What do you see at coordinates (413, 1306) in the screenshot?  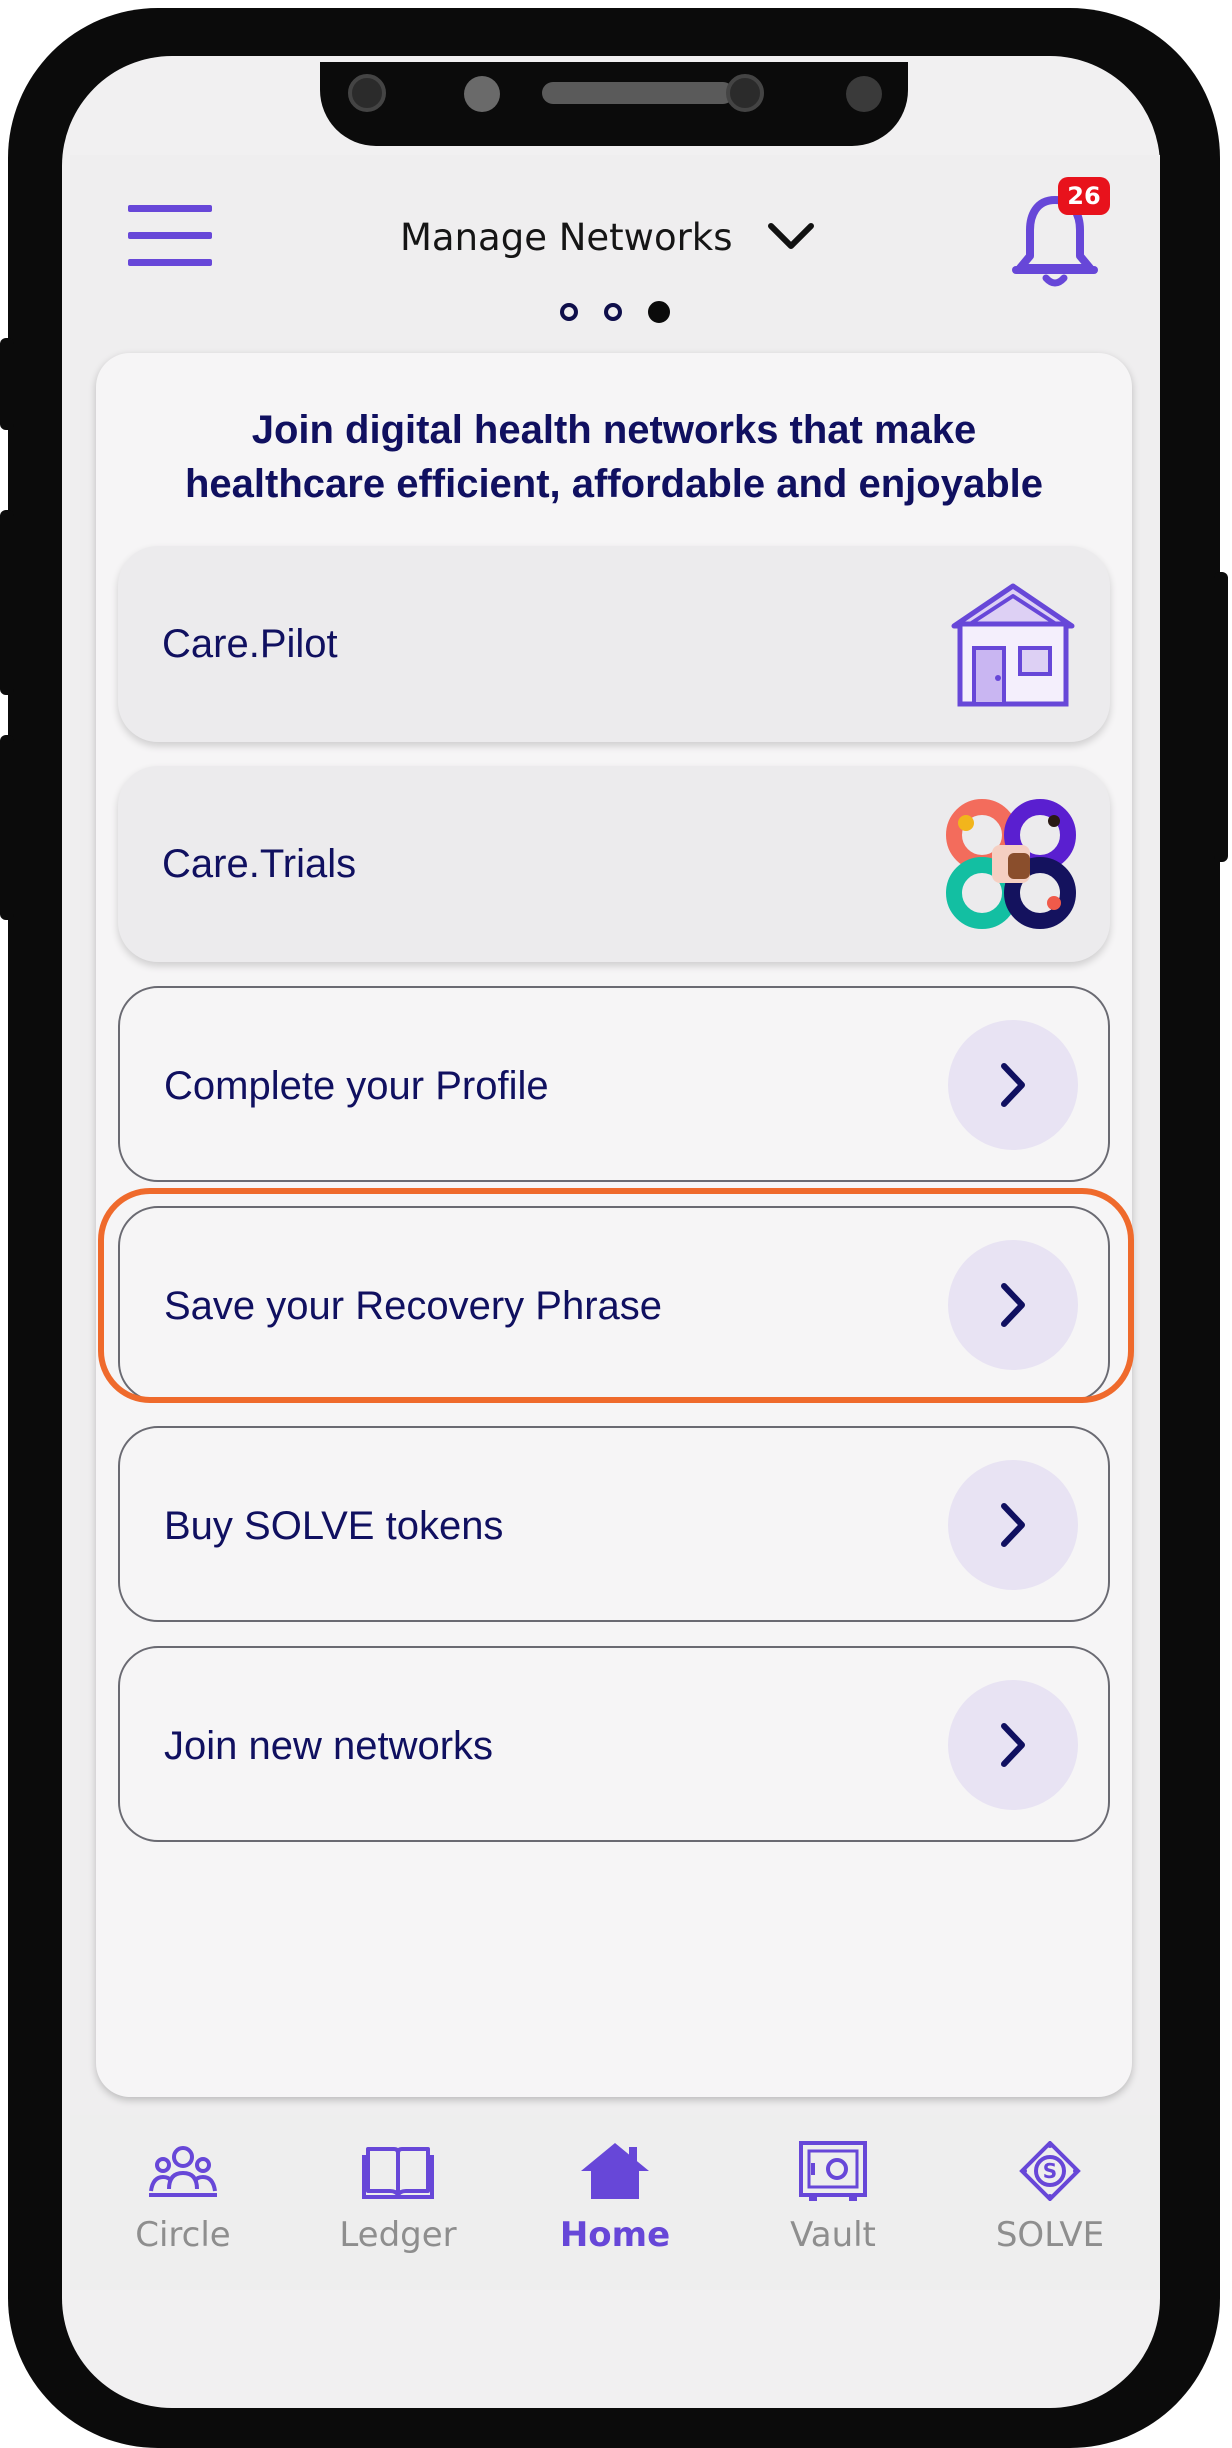 I see `action-label: Save your Recovery Phrase` at bounding box center [413, 1306].